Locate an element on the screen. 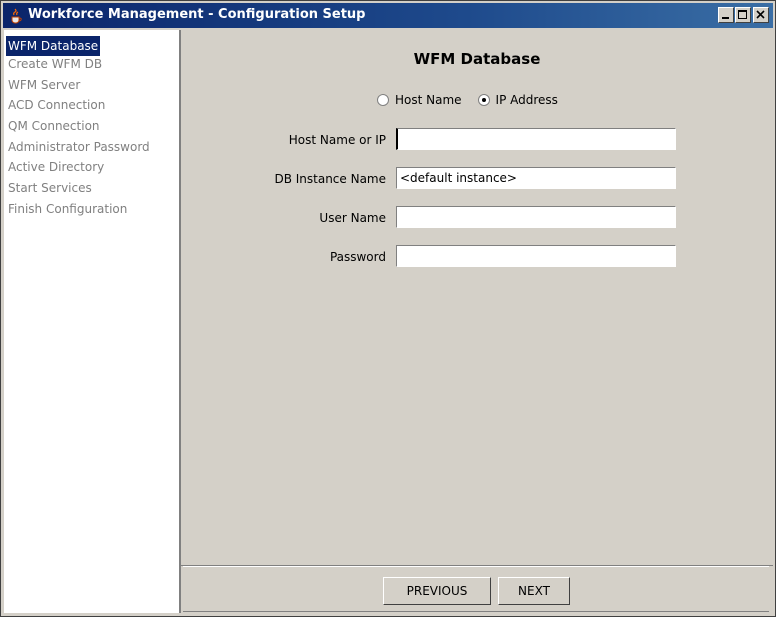  sidebar-item-wfm-database: WFM Database is located at coordinates (53, 46).